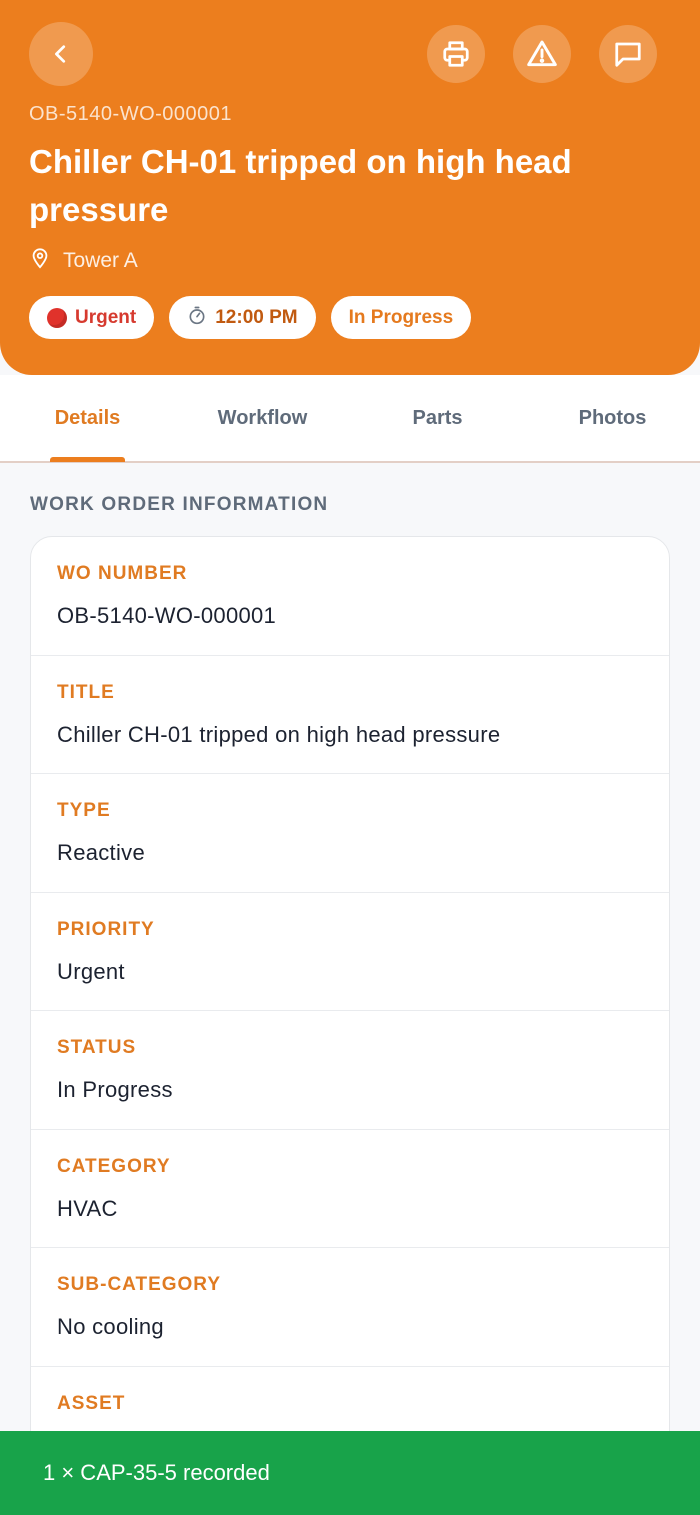 The image size is (700, 1515). What do you see at coordinates (350, 1473) in the screenshot?
I see `toast-notification: 1 × CAP-35-5 recorded` at bounding box center [350, 1473].